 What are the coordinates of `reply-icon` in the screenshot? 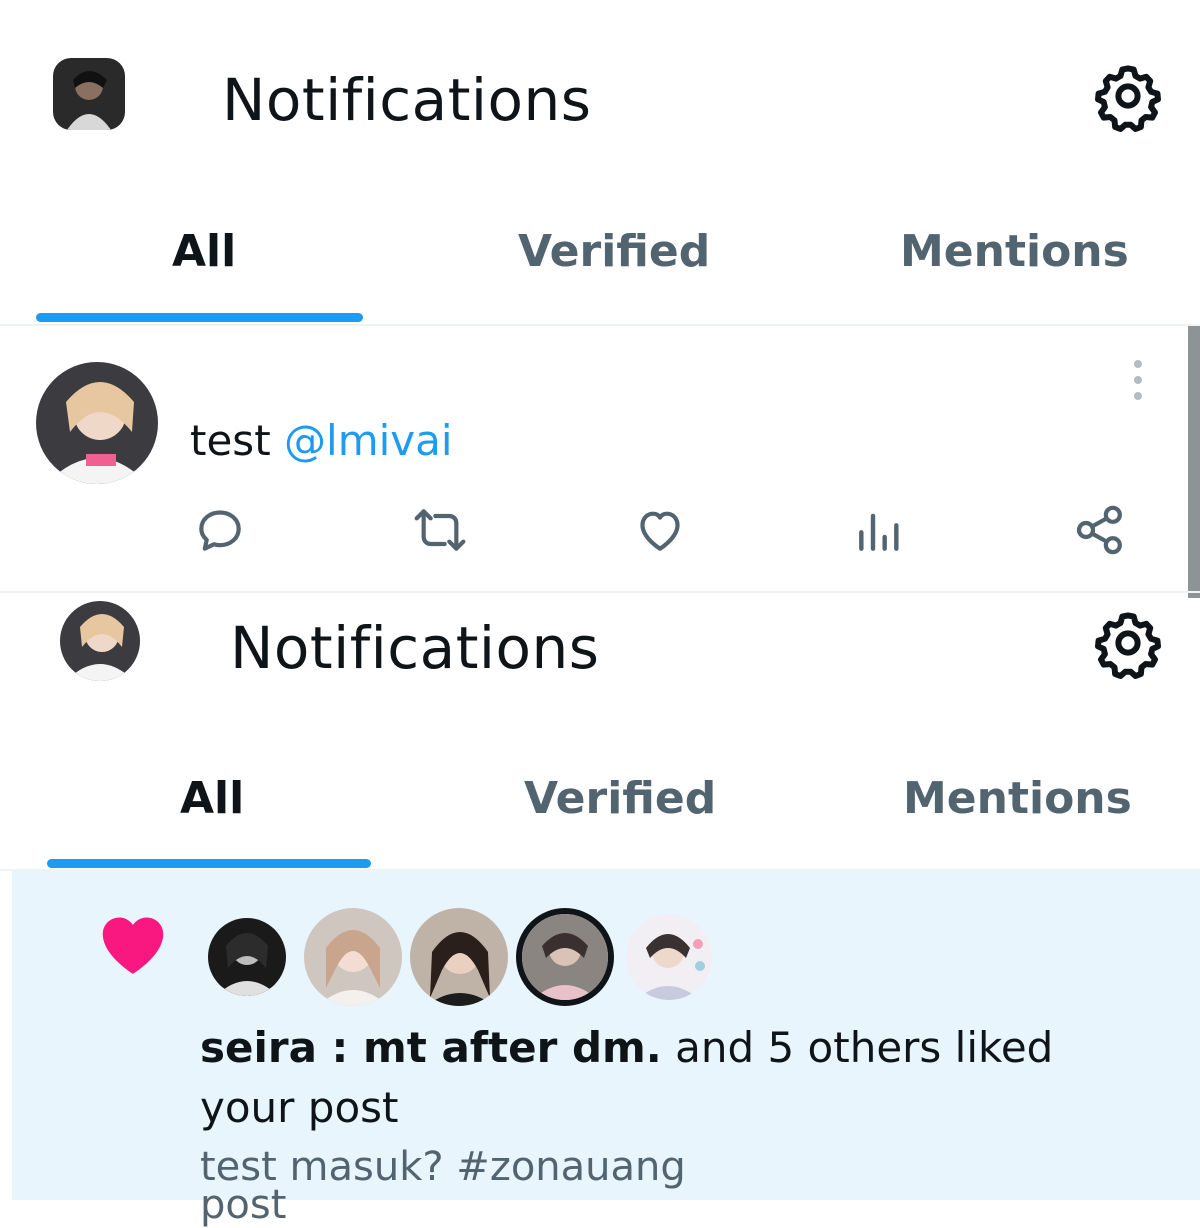 It's located at (220, 530).